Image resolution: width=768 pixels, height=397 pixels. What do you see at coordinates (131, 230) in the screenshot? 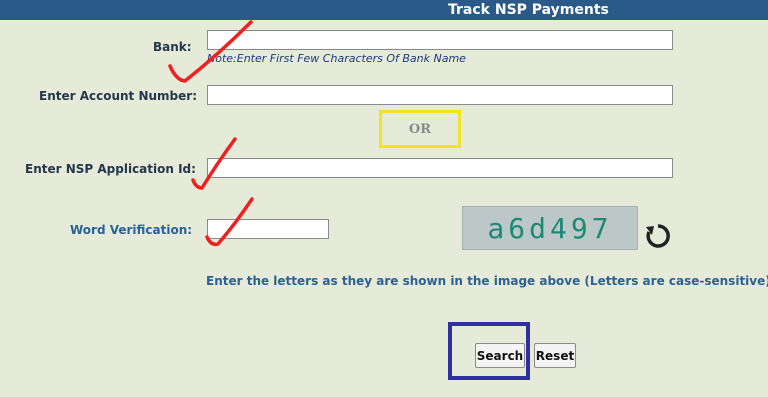
I see `word-verification-label: Word Verification:` at bounding box center [131, 230].